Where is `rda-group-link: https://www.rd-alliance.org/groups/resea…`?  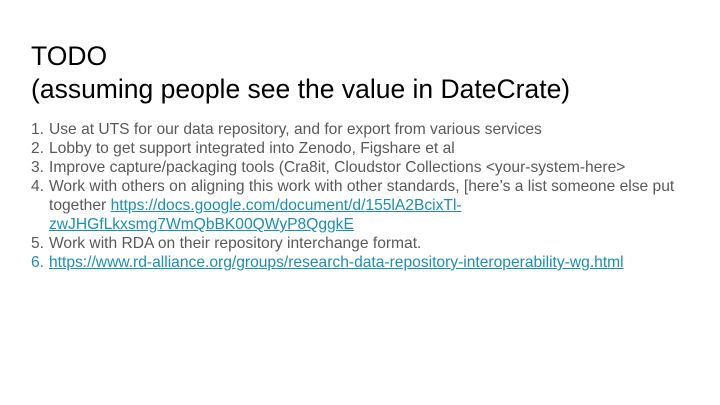
rda-group-link: https://www.rd-alliance.org/groups/resea… is located at coordinates (336, 262).